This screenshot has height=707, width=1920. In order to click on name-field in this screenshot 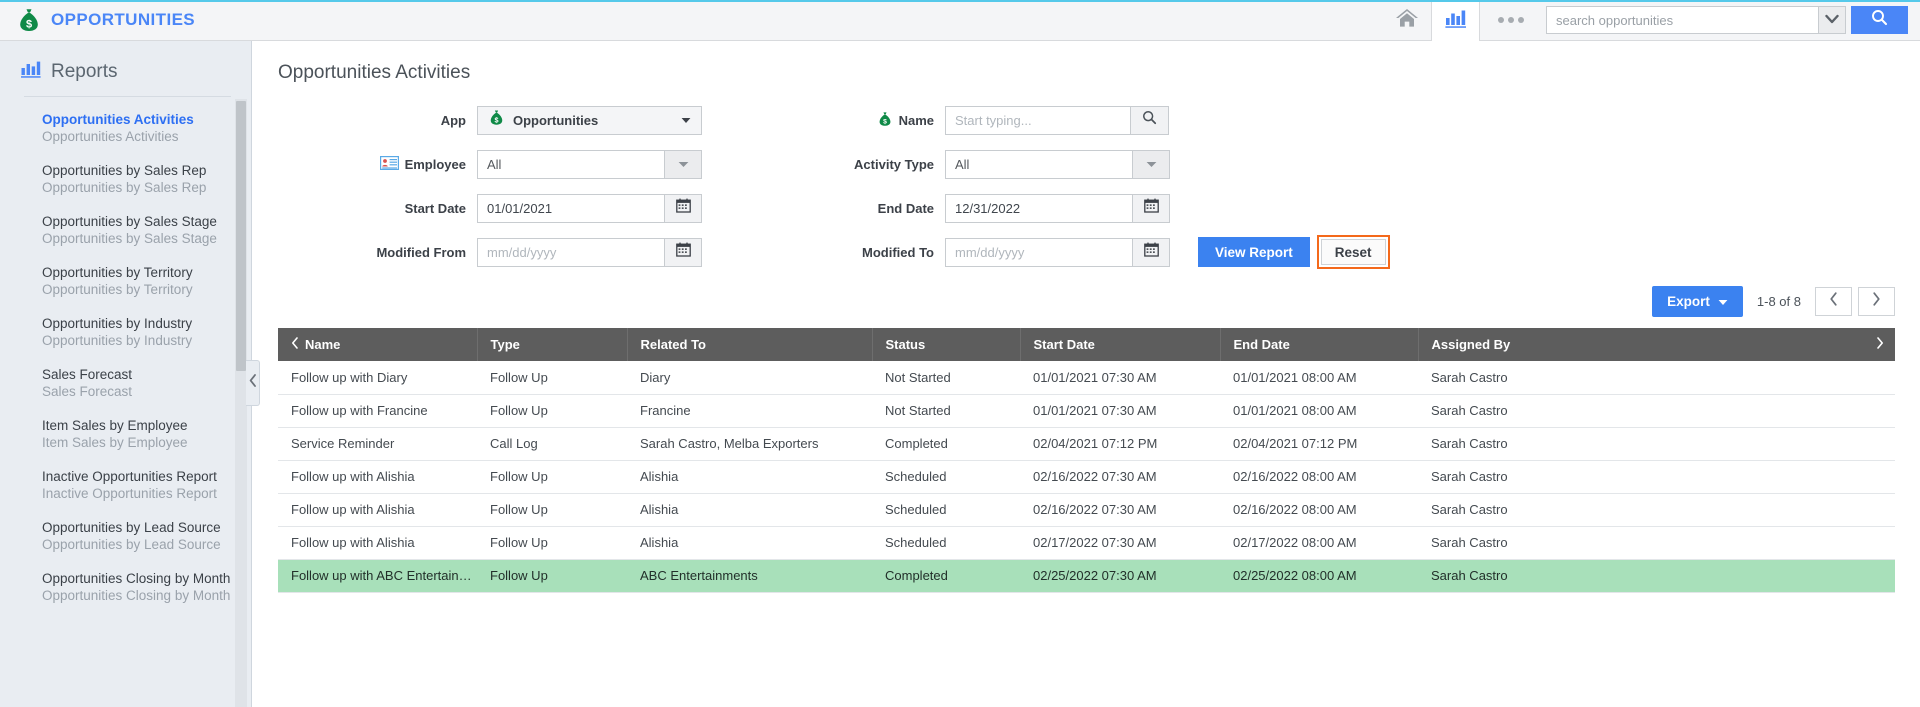, I will do `click(1038, 120)`.